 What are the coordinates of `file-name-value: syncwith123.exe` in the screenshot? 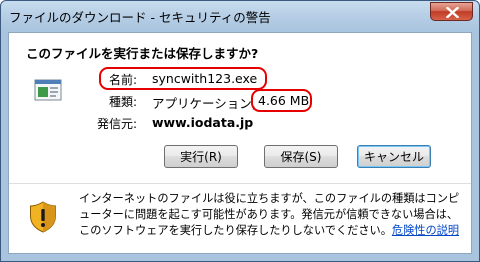 It's located at (205, 78).